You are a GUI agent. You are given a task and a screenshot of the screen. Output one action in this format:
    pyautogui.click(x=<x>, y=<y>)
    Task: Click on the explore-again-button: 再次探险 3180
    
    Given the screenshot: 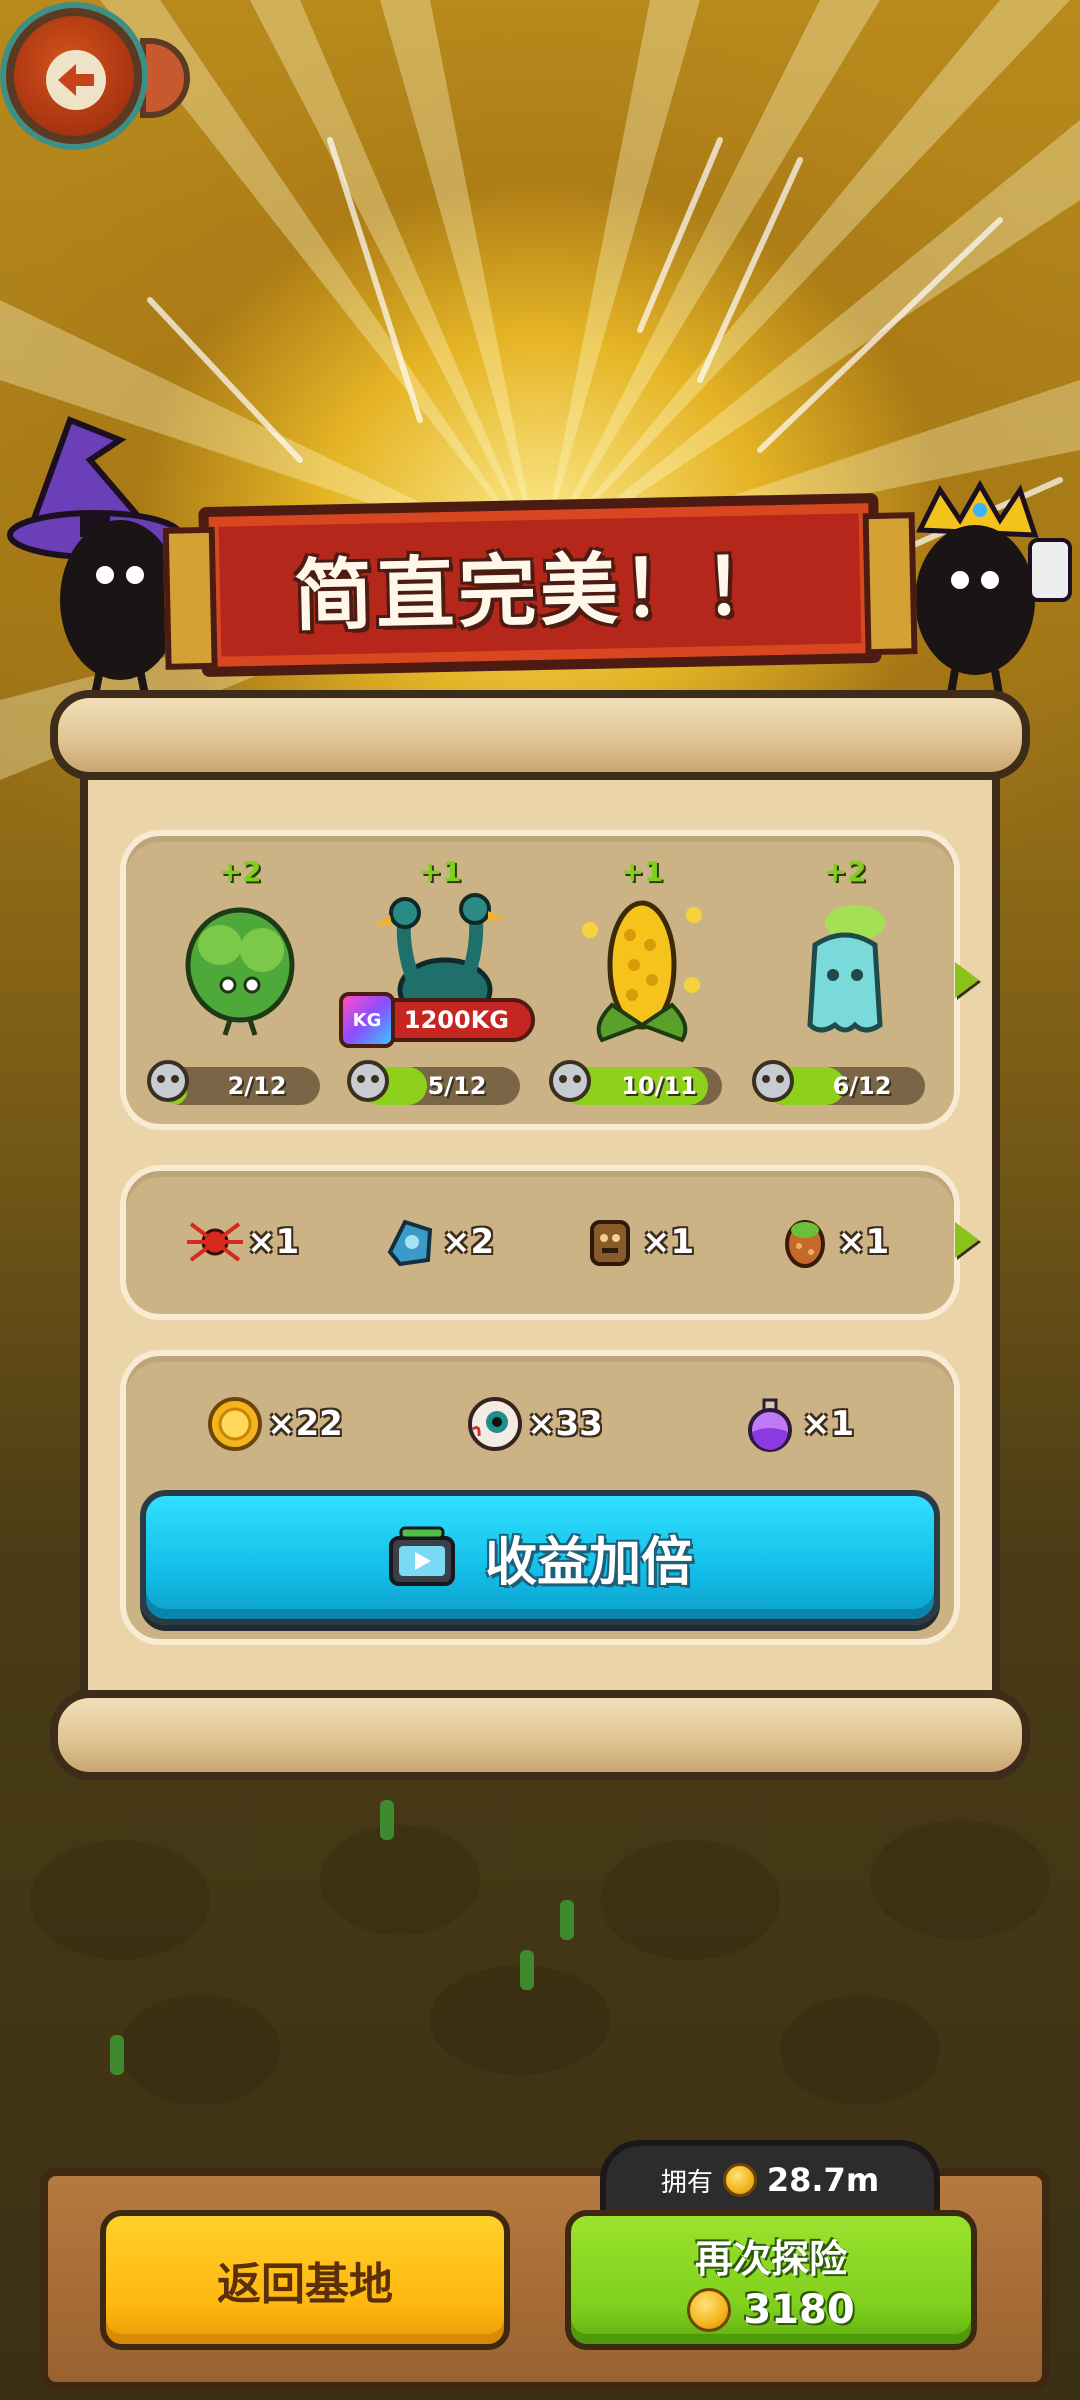 What is the action you would take?
    pyautogui.click(x=771, y=2280)
    